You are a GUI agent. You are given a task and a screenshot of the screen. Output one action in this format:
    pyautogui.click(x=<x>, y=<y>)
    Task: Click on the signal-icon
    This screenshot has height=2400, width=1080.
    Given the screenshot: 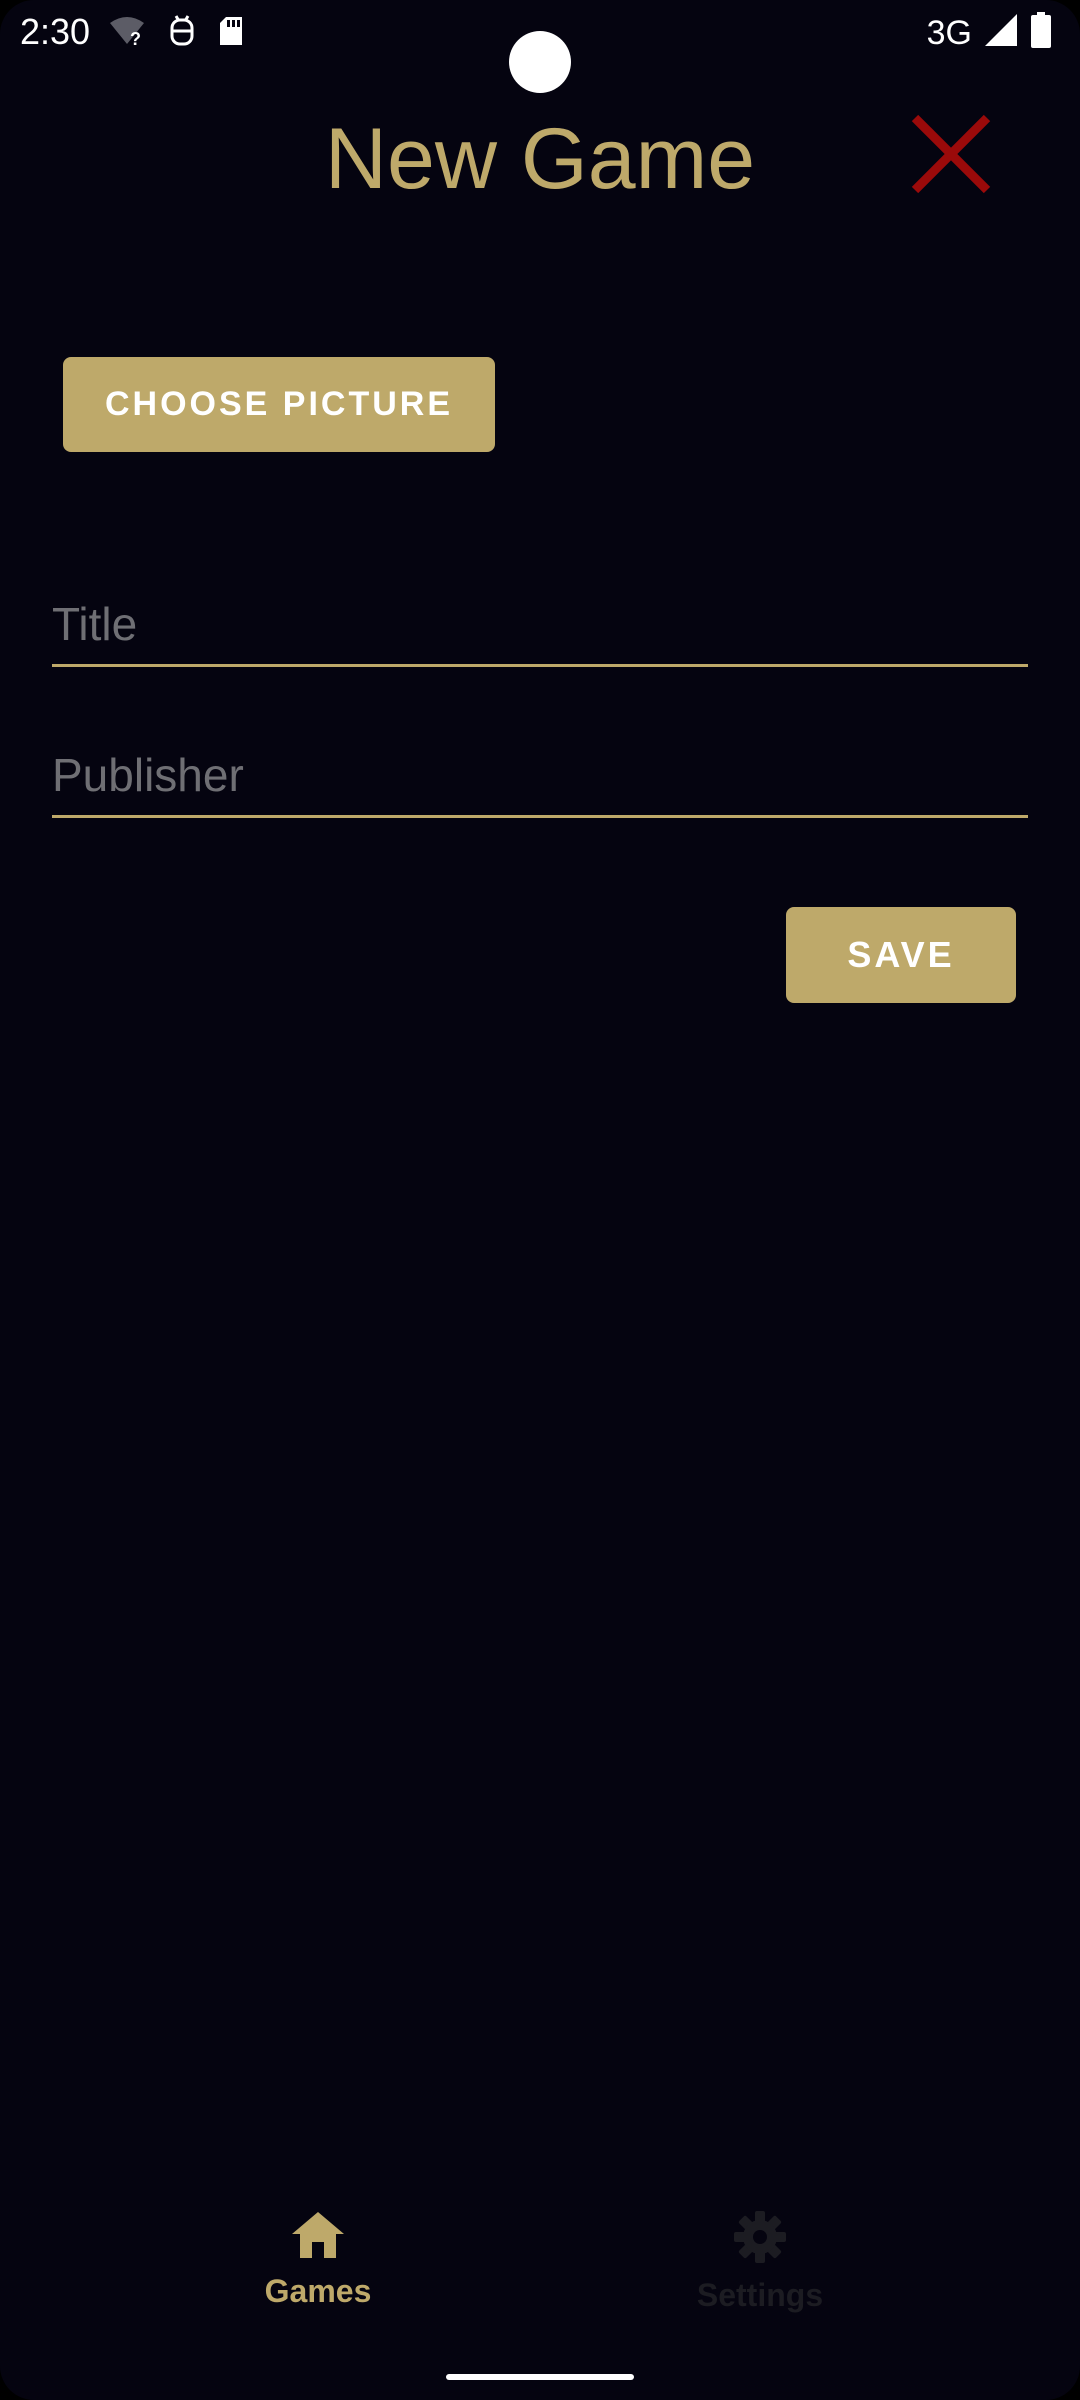 What is the action you would take?
    pyautogui.click(x=1001, y=32)
    